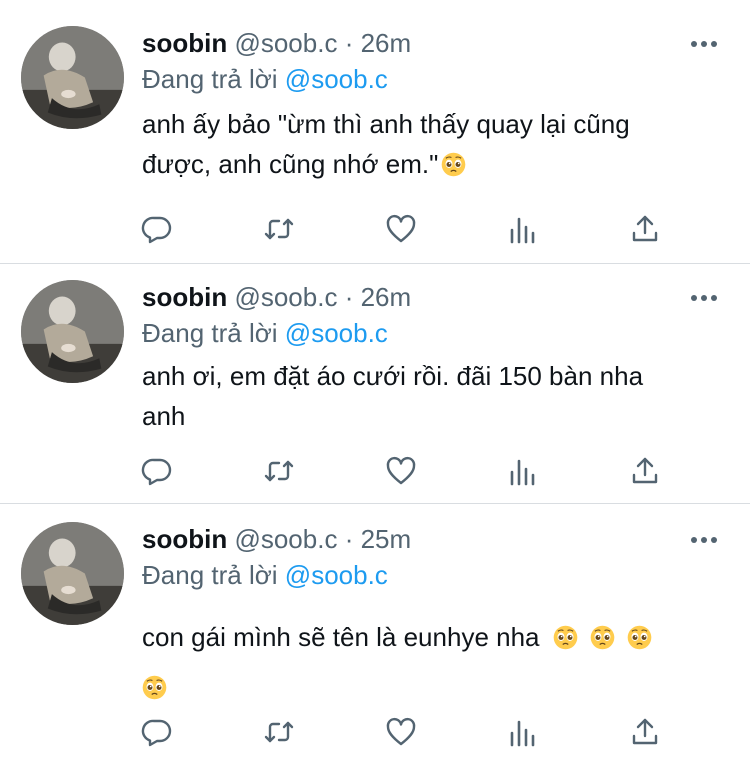 The image size is (750, 765). I want to click on tweet-text-line: con gái mình sẽ tên là eunhye nha, so click(341, 637).